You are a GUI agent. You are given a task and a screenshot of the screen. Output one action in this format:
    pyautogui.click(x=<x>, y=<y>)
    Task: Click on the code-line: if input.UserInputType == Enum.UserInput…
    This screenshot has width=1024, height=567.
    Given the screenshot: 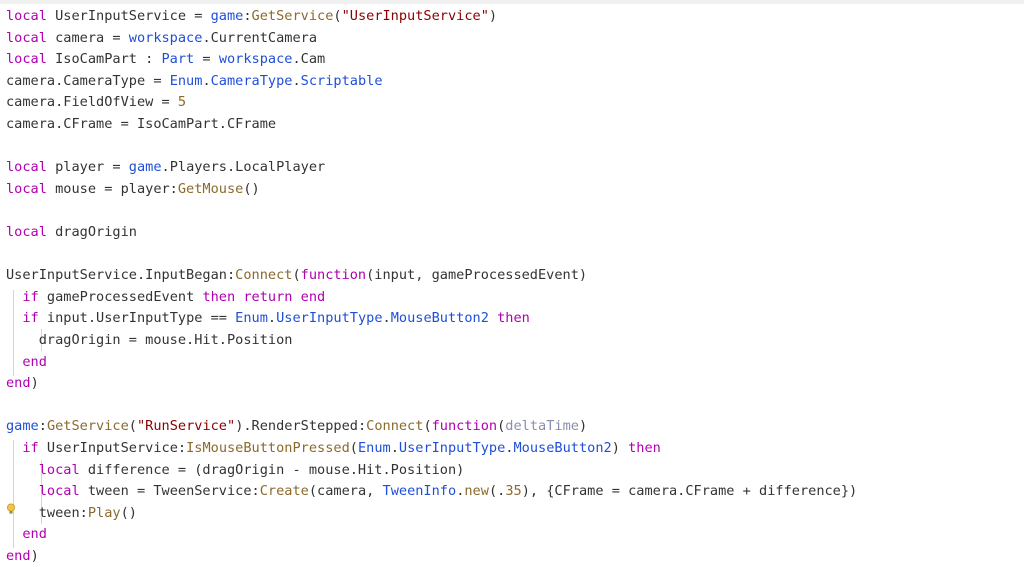 What is the action you would take?
    pyautogui.click(x=268, y=318)
    